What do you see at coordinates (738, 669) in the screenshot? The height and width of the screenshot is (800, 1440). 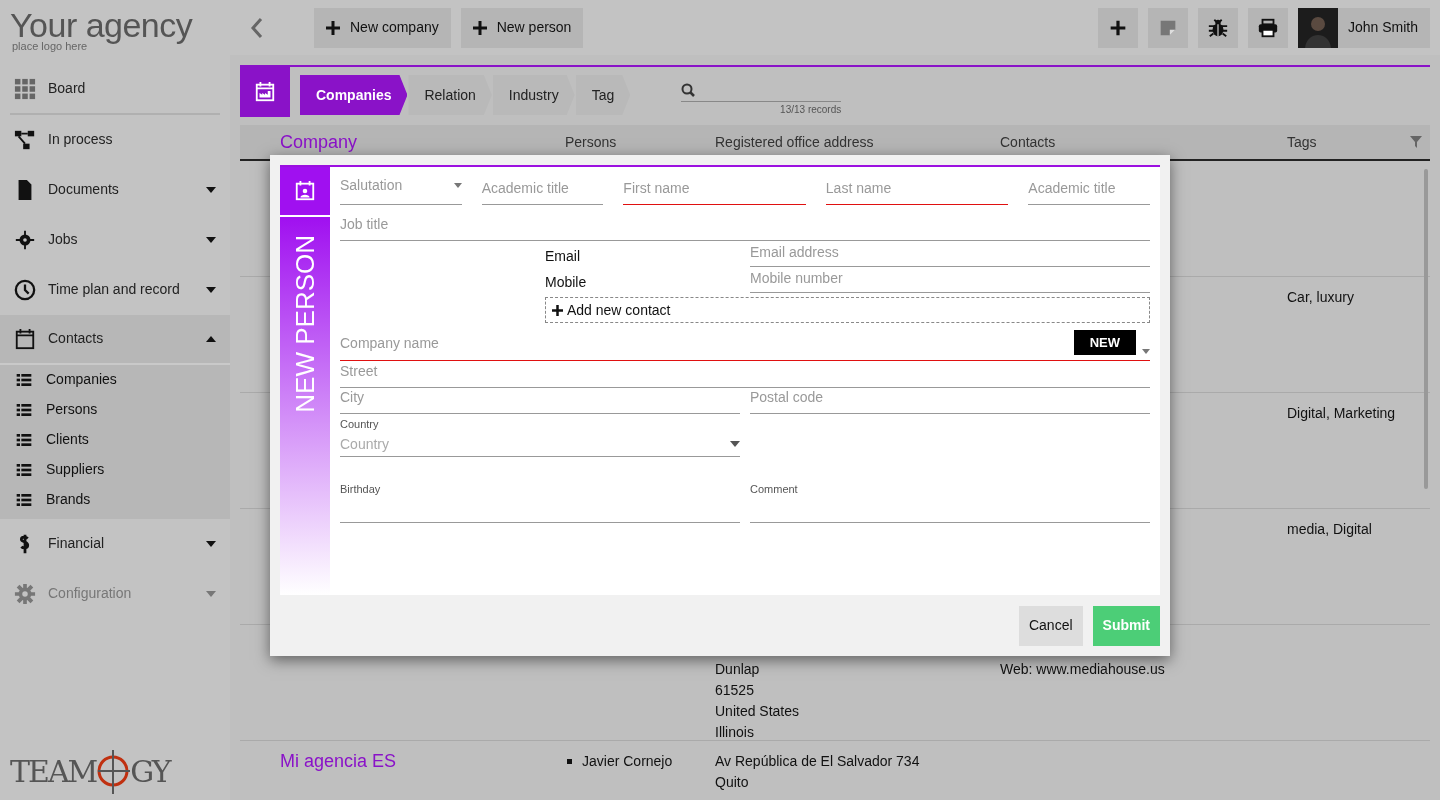 I see `address-line: Dunlap` at bounding box center [738, 669].